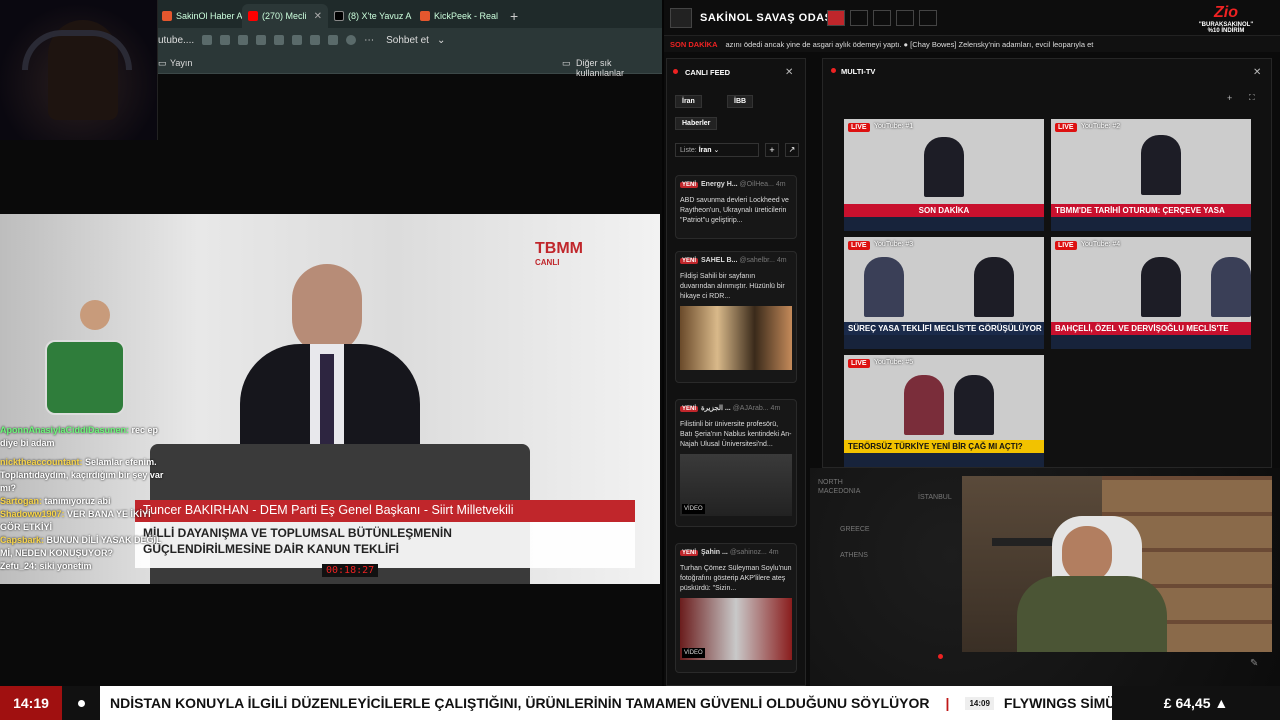  What do you see at coordinates (707, 72) in the screenshot?
I see `feed-title: CANLI FEED` at bounding box center [707, 72].